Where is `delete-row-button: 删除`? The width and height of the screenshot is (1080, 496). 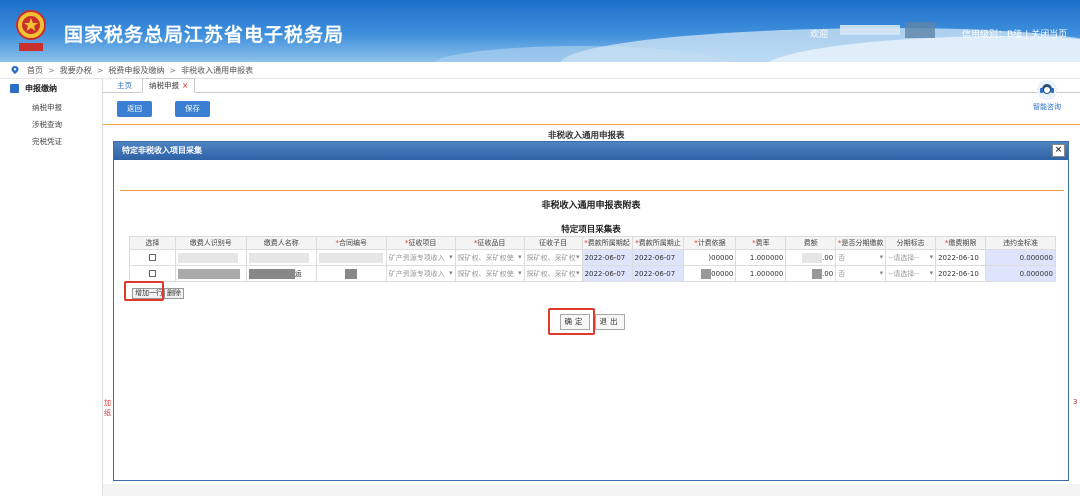 delete-row-button: 删除 is located at coordinates (174, 293).